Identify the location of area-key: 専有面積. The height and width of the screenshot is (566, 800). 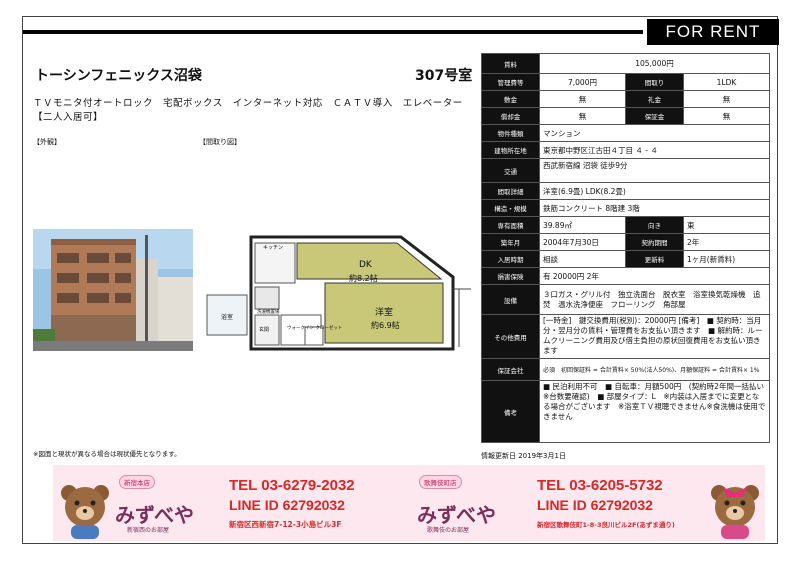
(510, 225).